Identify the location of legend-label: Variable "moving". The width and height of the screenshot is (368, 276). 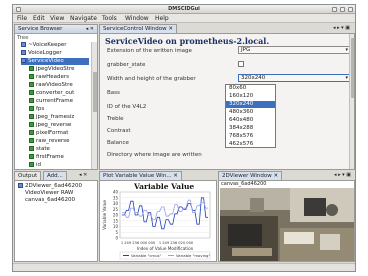
(193, 255).